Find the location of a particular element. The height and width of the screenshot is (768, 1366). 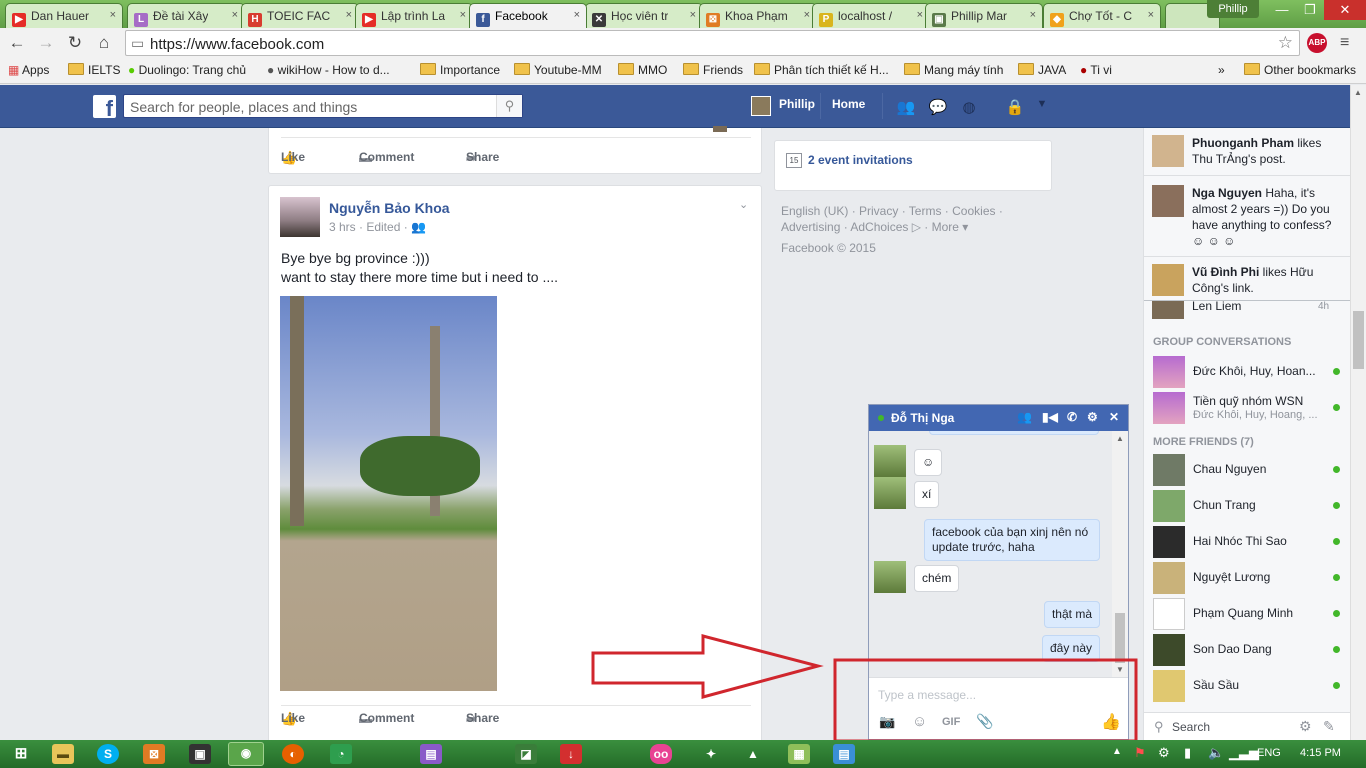

show-hidden-icons: ▲ is located at coordinates (1117, 751).